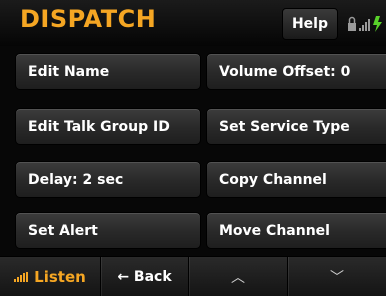  What do you see at coordinates (310, 24) in the screenshot?
I see `help-button: Help` at bounding box center [310, 24].